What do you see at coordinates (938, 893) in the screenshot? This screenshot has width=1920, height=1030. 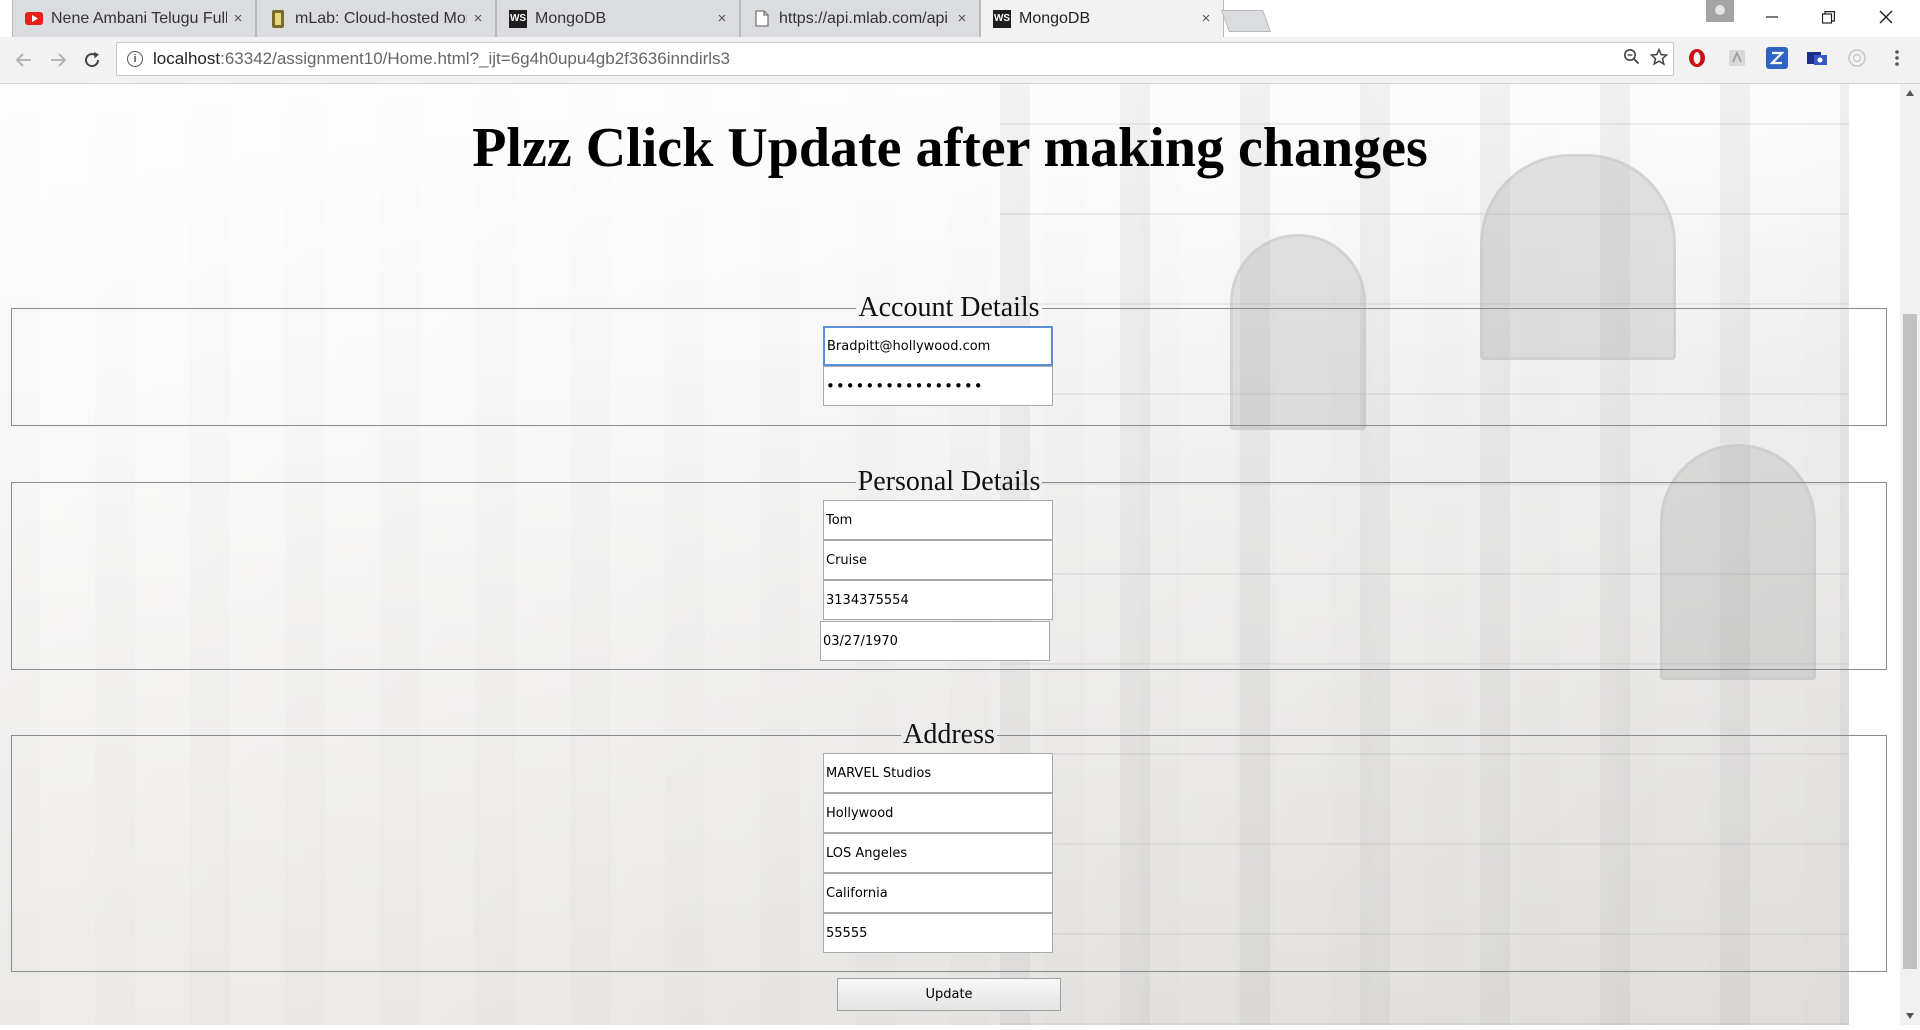 I see `state-field` at bounding box center [938, 893].